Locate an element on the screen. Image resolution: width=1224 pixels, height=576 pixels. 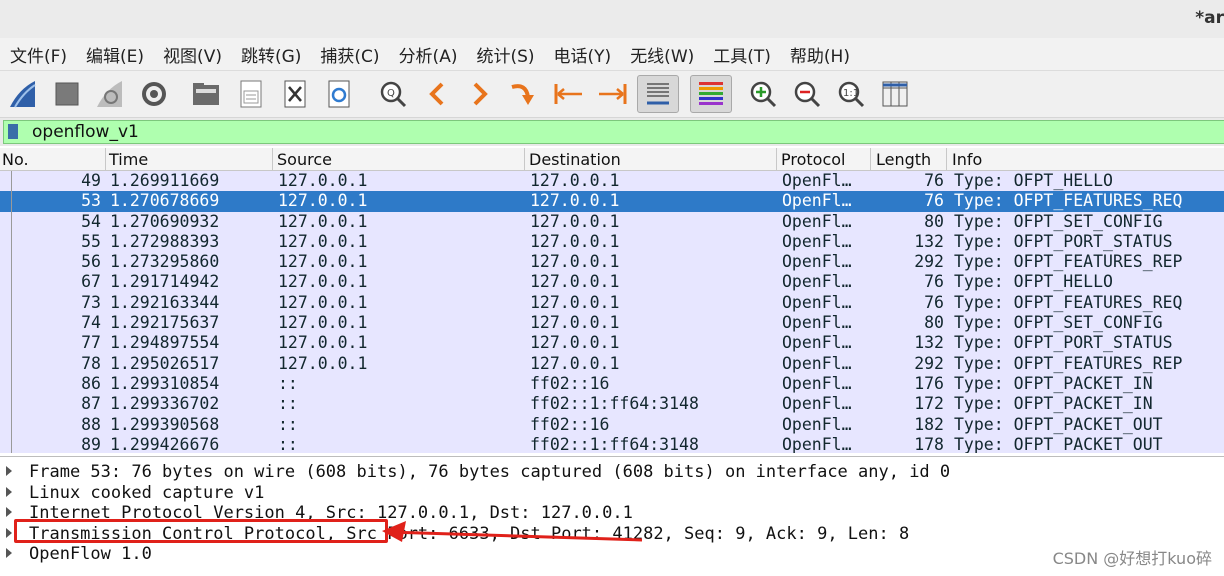
menu-help: 帮助(H) is located at coordinates (819, 54).